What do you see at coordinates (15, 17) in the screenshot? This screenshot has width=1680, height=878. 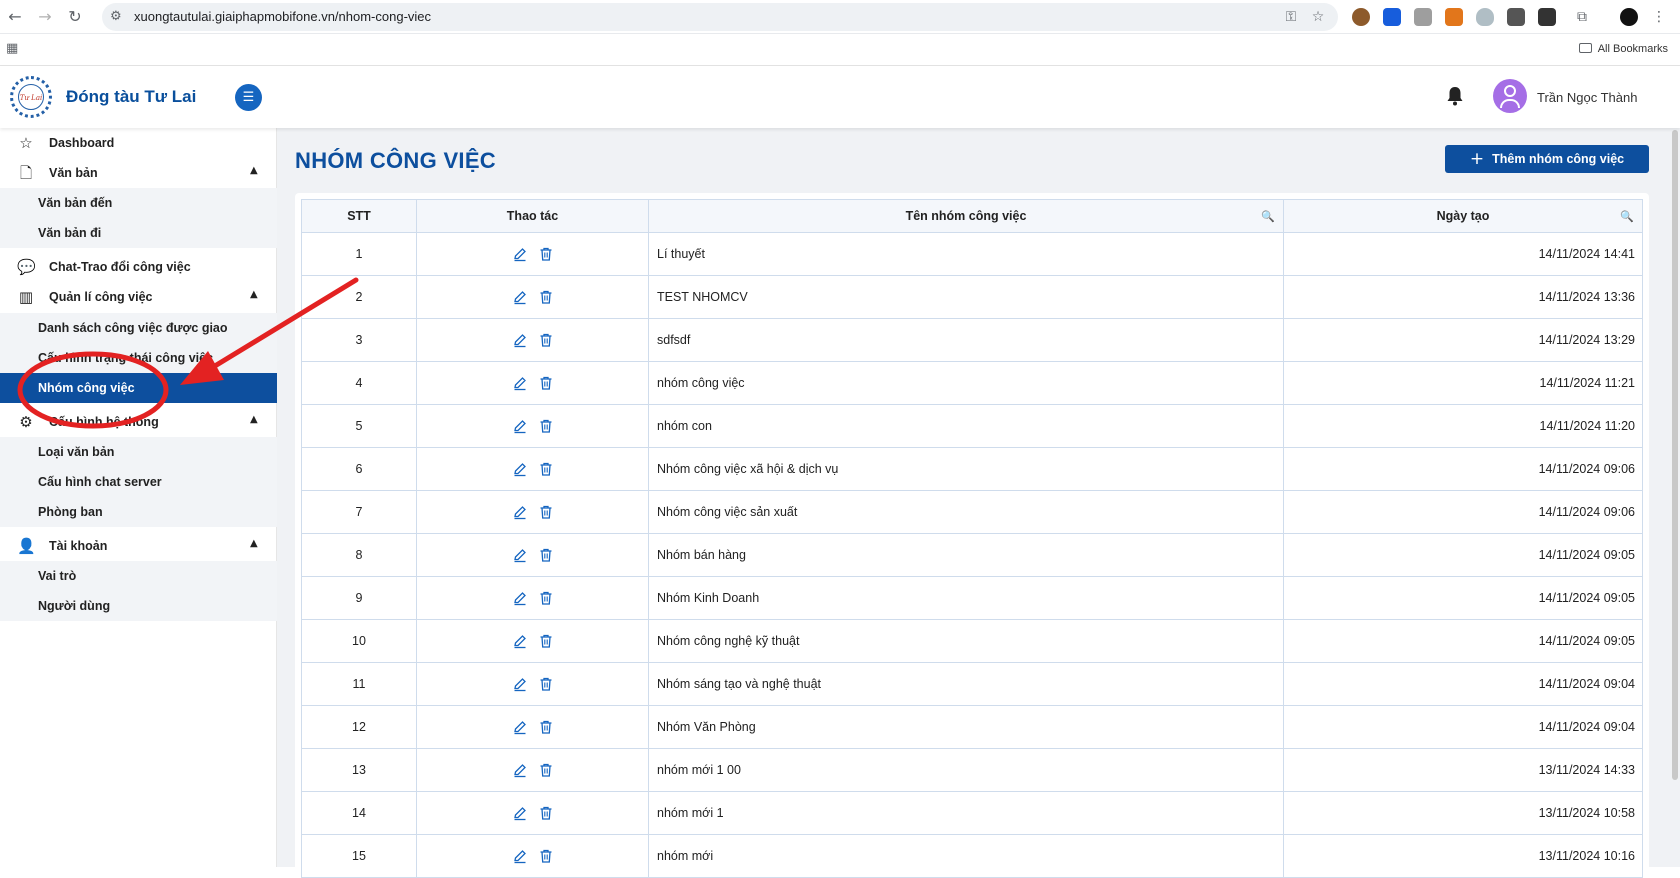 I see `back-icon: ←` at bounding box center [15, 17].